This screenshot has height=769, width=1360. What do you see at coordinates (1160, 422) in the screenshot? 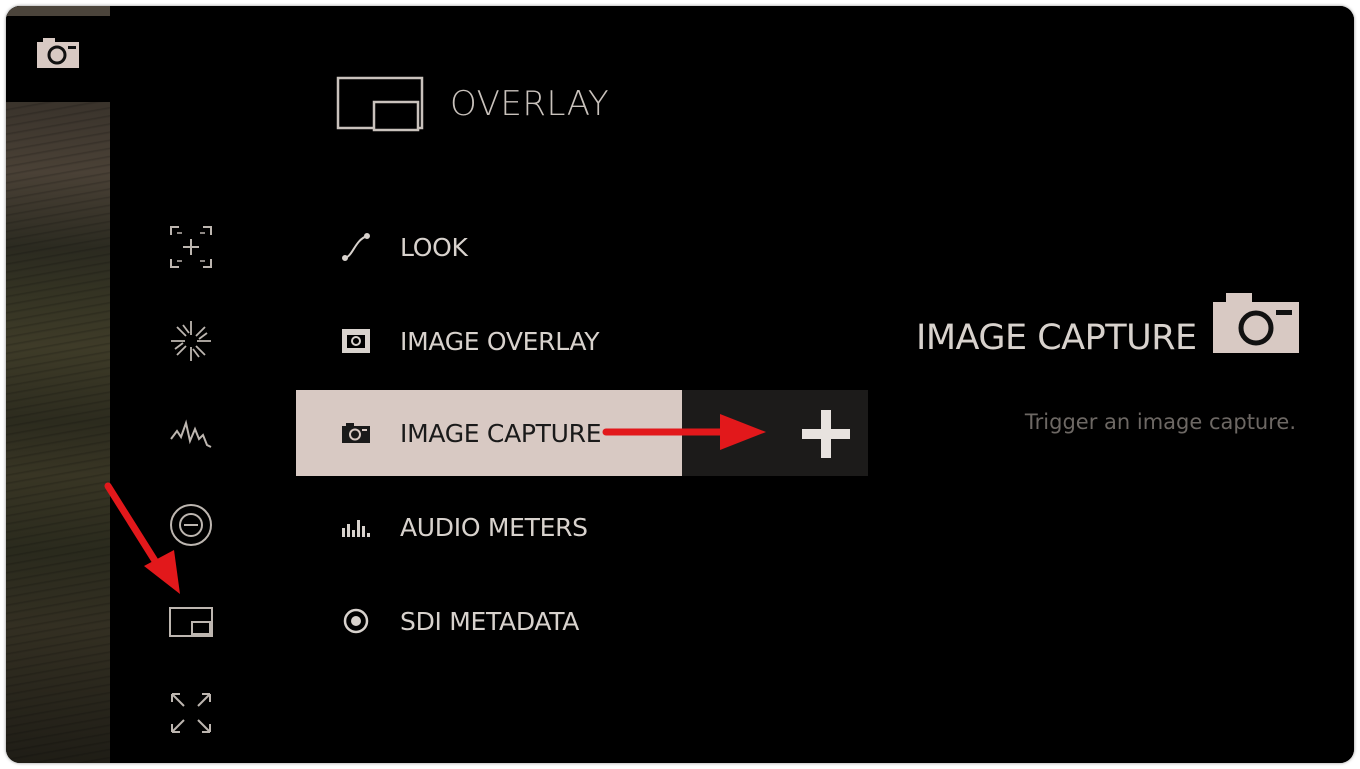
I see `detail-description: Trigger an image capture.` at bounding box center [1160, 422].